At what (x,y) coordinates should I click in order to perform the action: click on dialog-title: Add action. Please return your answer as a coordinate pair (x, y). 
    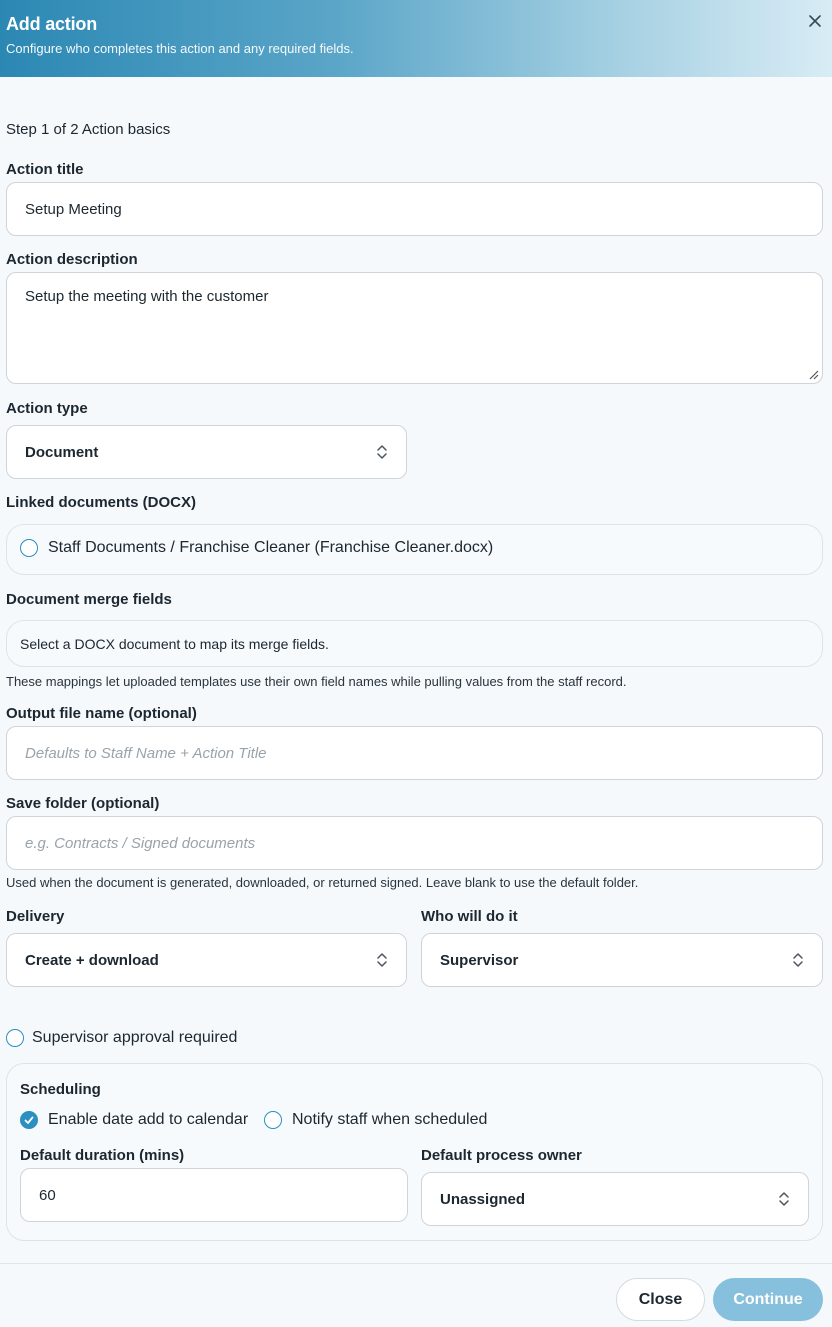
    Looking at the image, I should click on (51, 24).